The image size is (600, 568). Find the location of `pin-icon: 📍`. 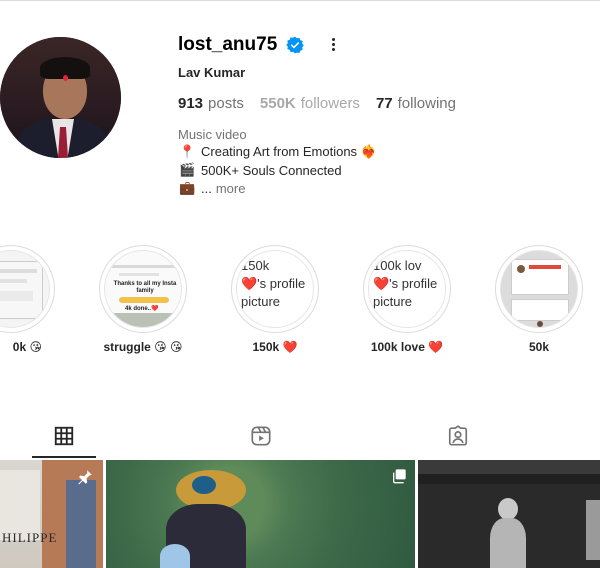

pin-icon: 📍 is located at coordinates (187, 151).